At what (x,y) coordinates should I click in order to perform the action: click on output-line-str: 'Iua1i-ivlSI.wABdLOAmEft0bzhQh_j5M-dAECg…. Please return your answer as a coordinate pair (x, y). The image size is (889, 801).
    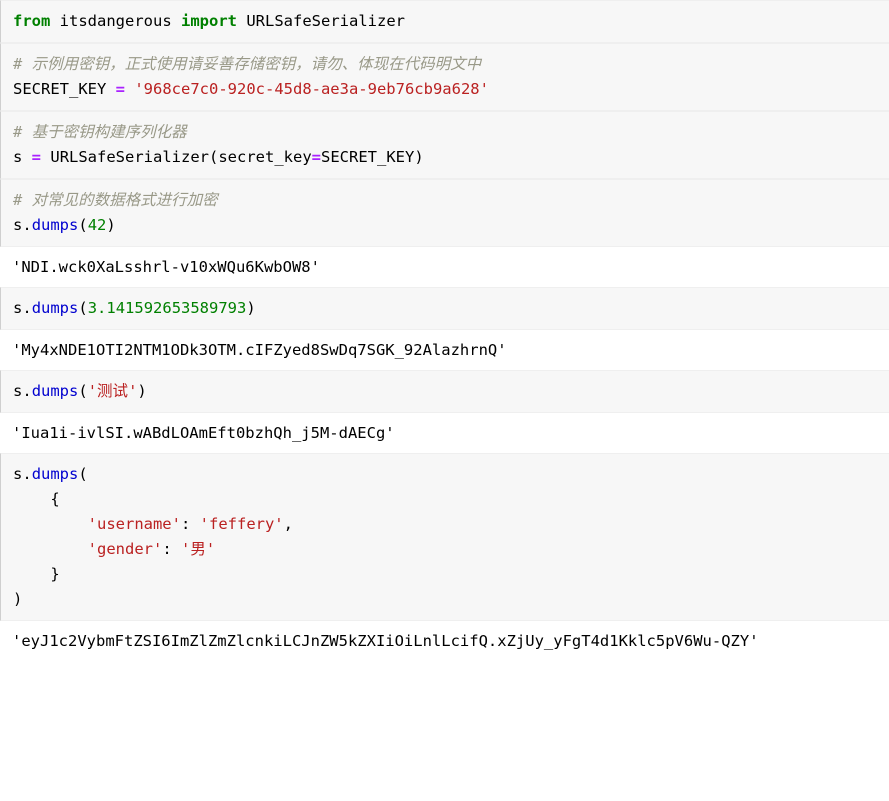
    Looking at the image, I should click on (203, 433).